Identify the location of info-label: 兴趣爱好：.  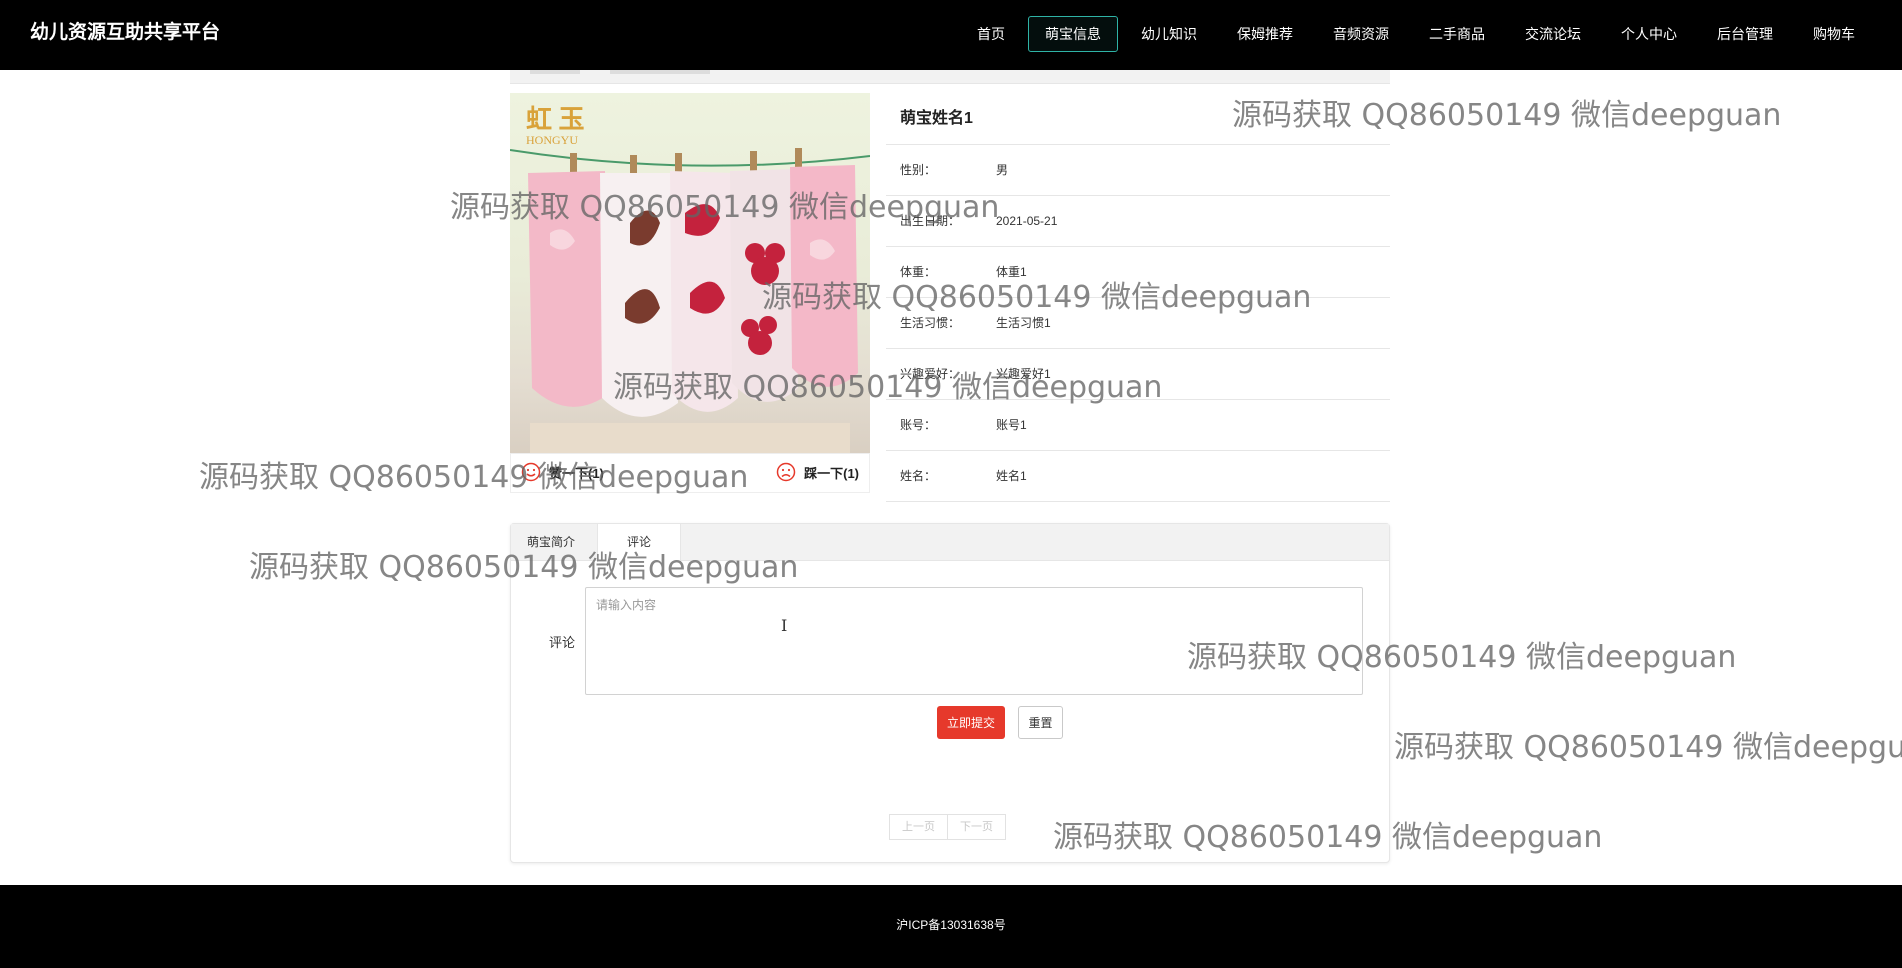
(930, 374).